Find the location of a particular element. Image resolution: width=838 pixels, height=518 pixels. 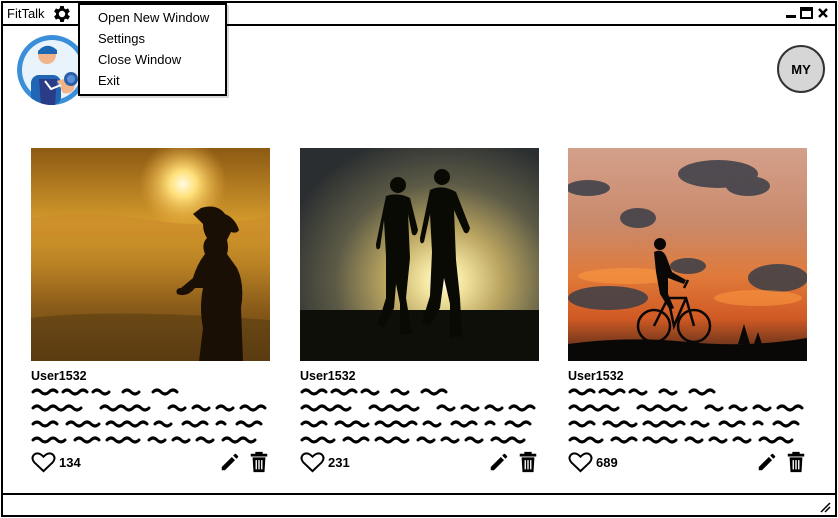

profile-avatar: MY is located at coordinates (801, 69).